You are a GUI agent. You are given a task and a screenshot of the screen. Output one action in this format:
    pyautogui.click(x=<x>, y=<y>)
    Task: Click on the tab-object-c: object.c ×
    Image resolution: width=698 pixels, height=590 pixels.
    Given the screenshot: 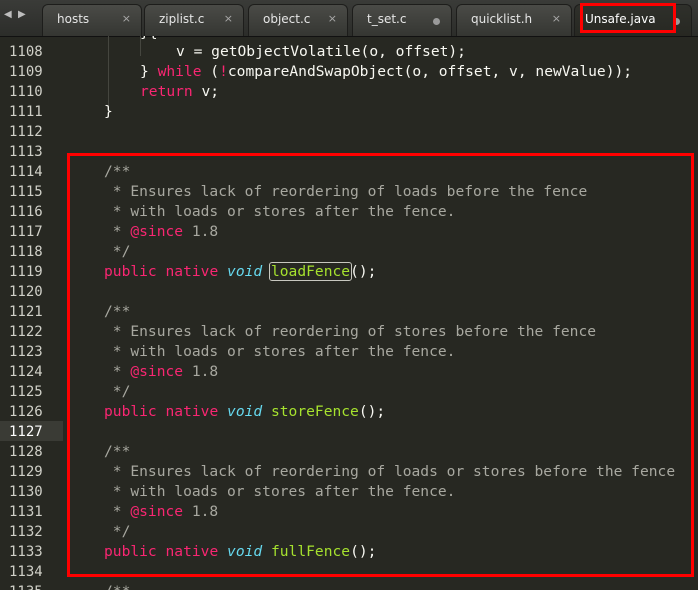 What is the action you would take?
    pyautogui.click(x=298, y=20)
    